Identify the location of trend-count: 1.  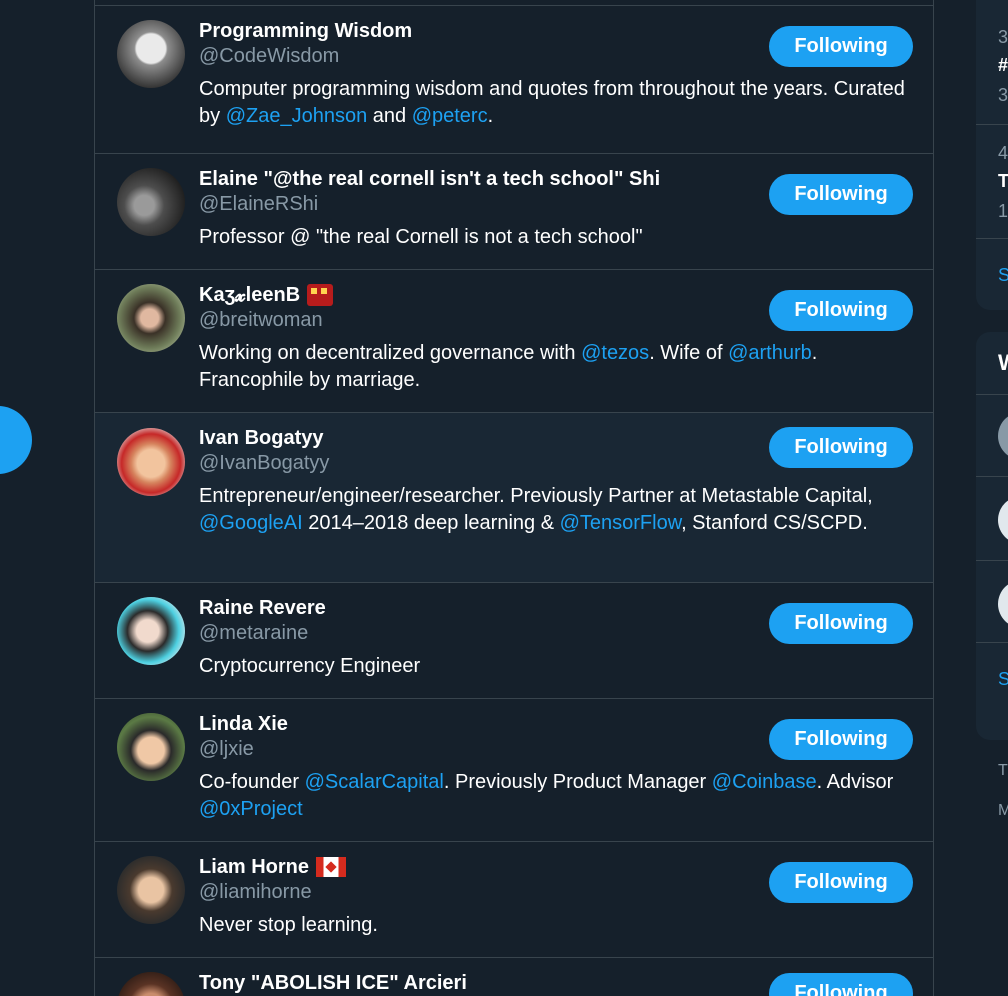
(1003, 211).